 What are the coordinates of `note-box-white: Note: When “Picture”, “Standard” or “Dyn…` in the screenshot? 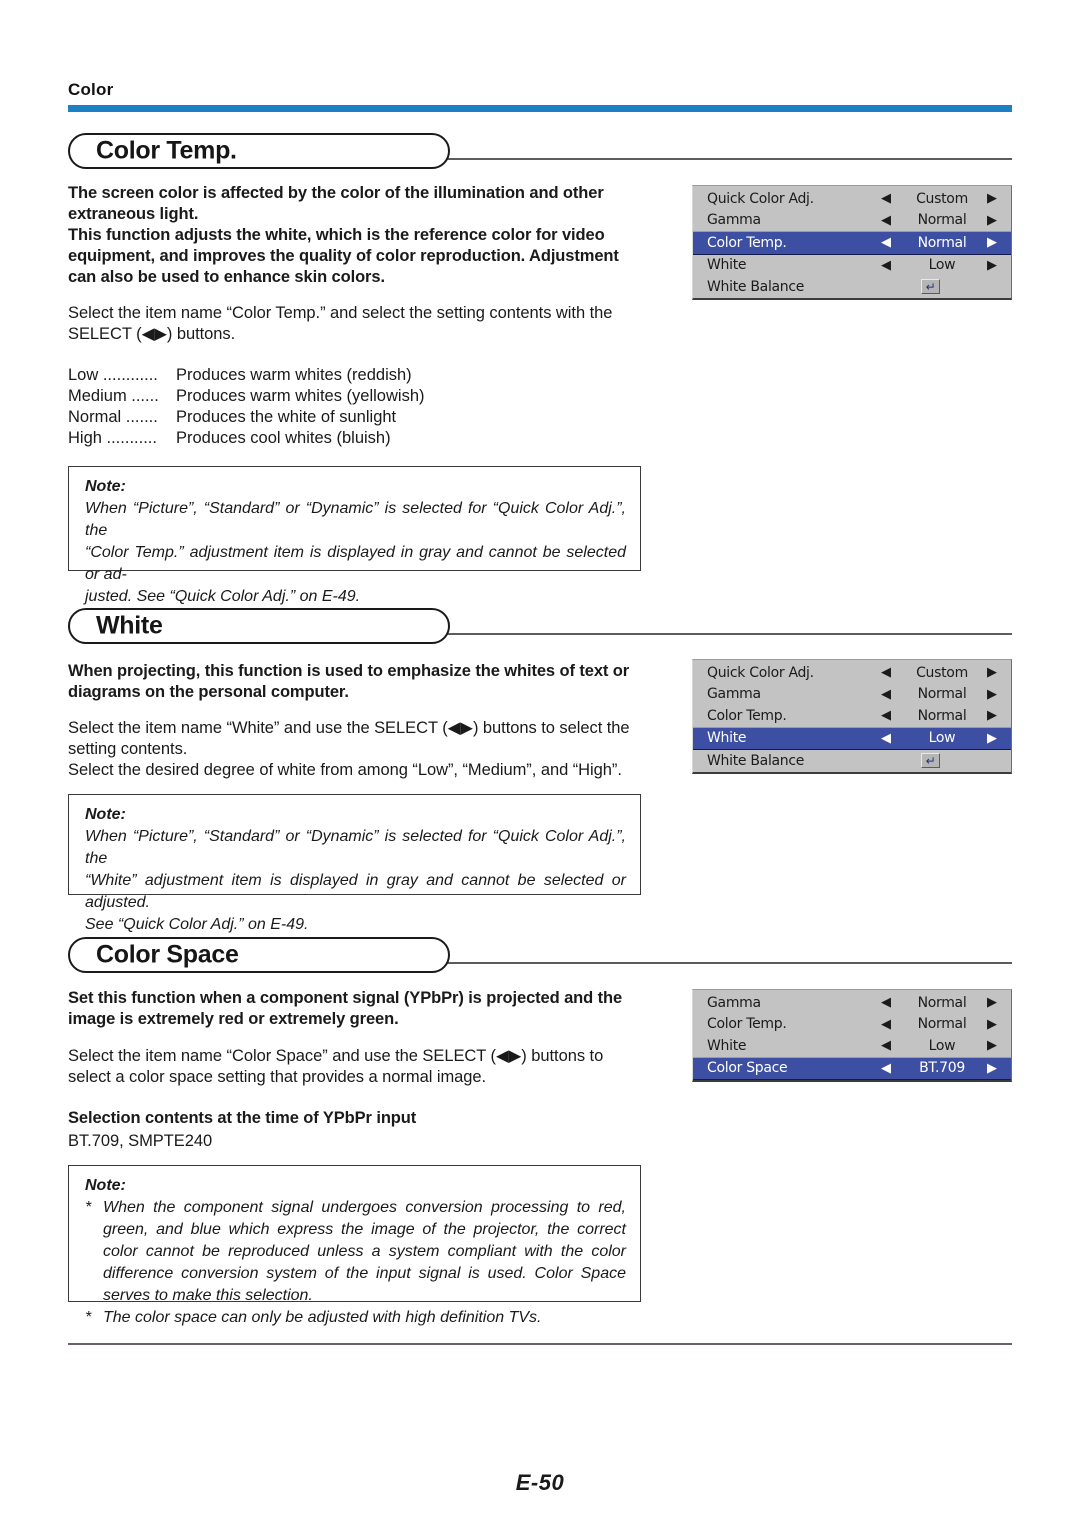 It's located at (354, 863).